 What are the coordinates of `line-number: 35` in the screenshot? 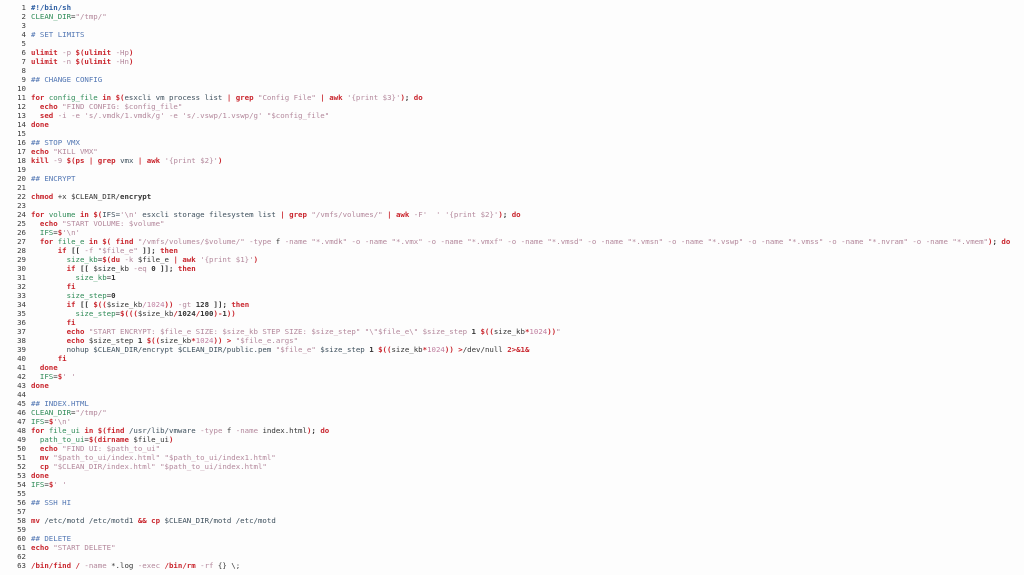 It's located at (21, 313).